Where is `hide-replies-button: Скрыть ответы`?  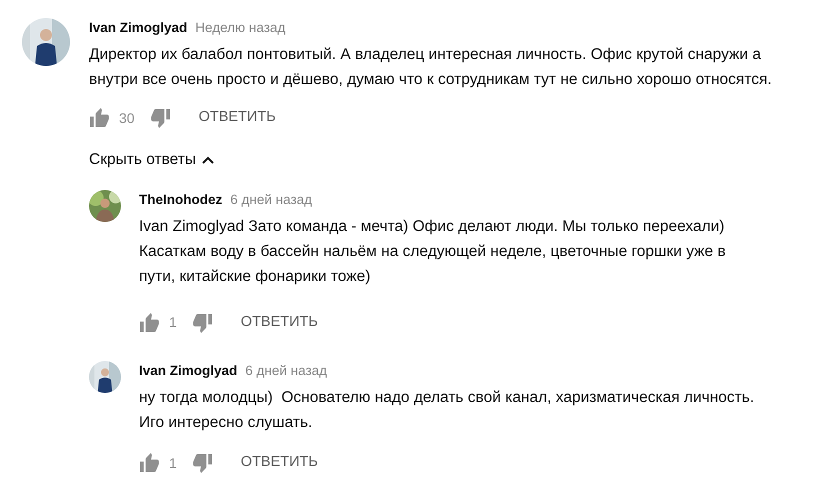
hide-replies-button: Скрыть ответы is located at coordinates (151, 160).